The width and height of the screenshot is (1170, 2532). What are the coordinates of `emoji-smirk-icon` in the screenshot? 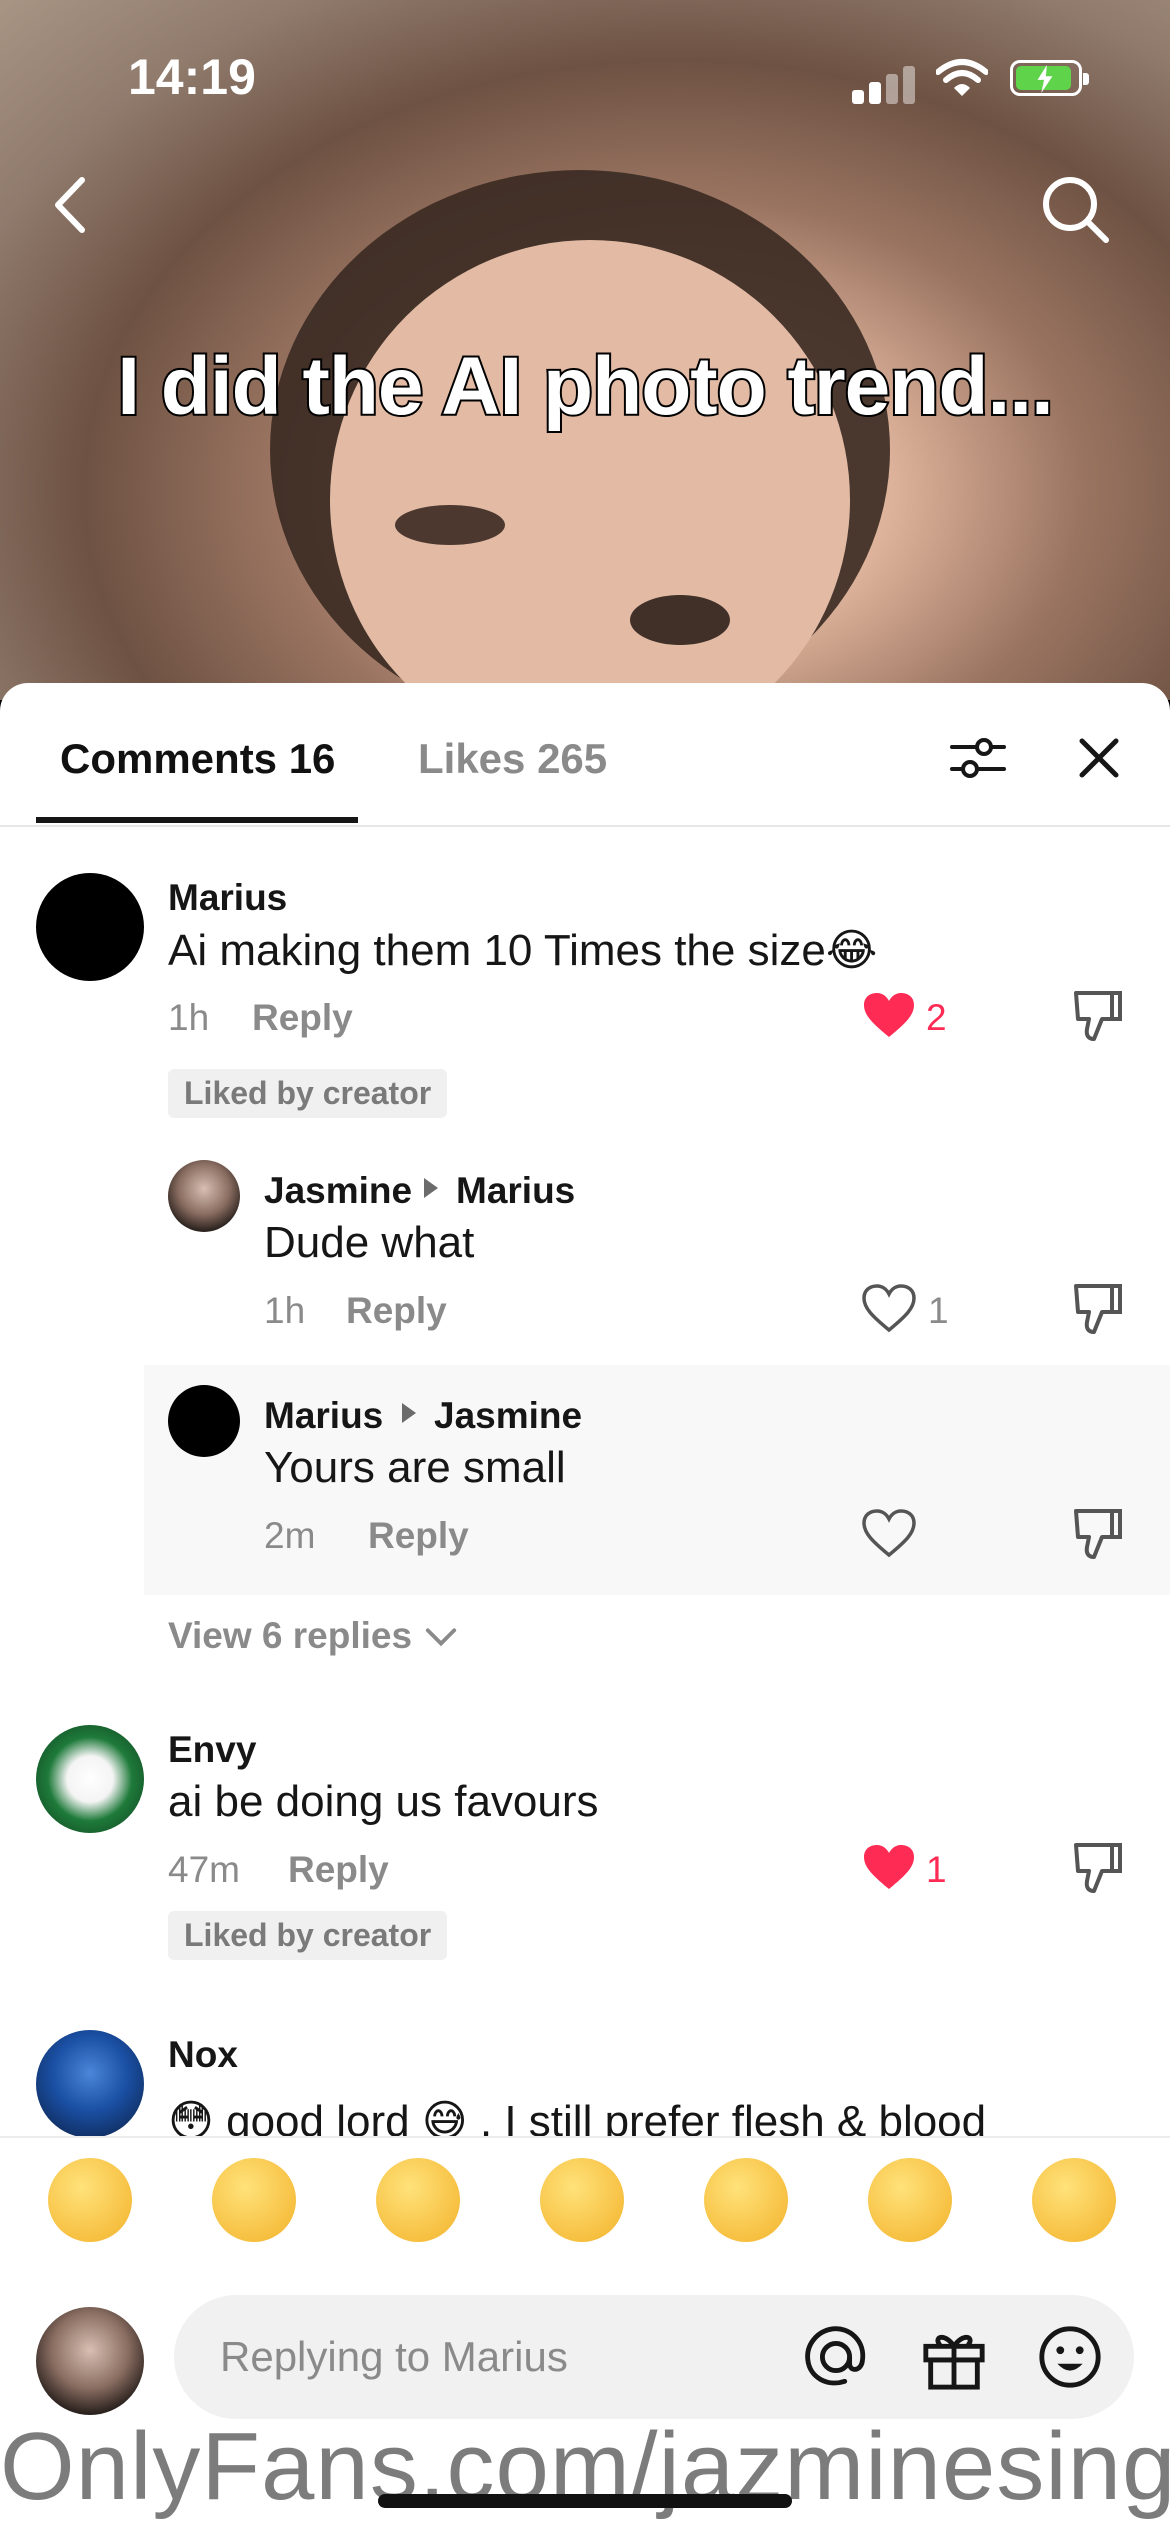 It's located at (746, 2200).